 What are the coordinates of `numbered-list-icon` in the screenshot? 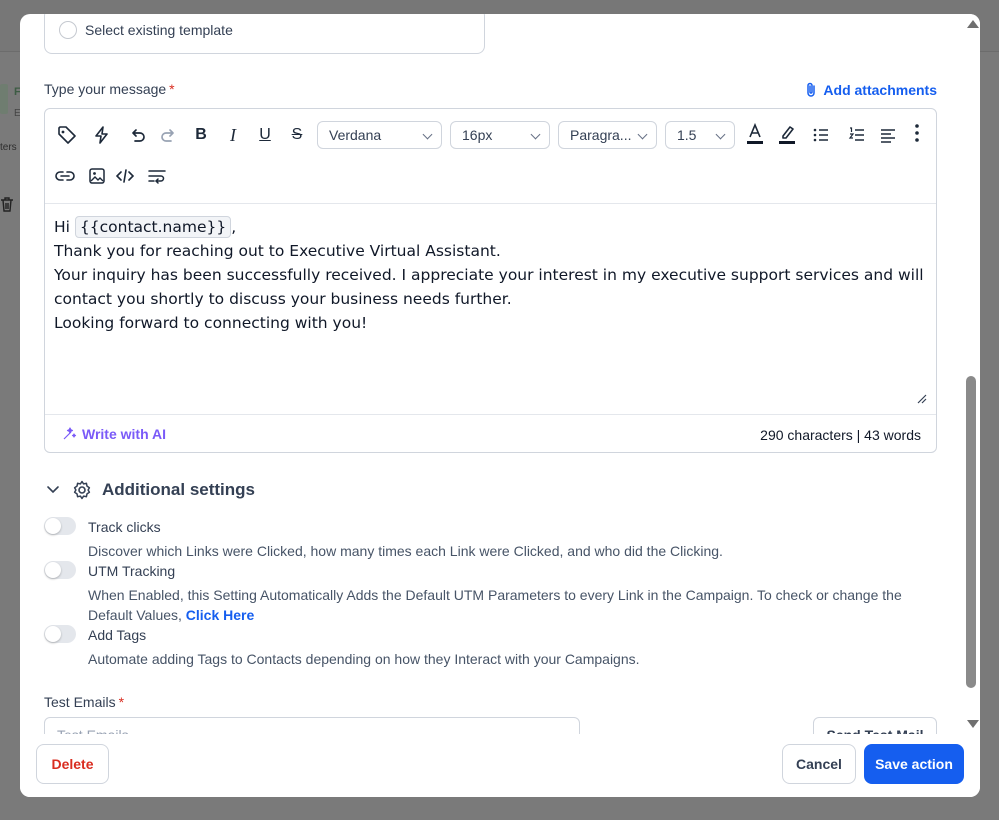 It's located at (857, 135).